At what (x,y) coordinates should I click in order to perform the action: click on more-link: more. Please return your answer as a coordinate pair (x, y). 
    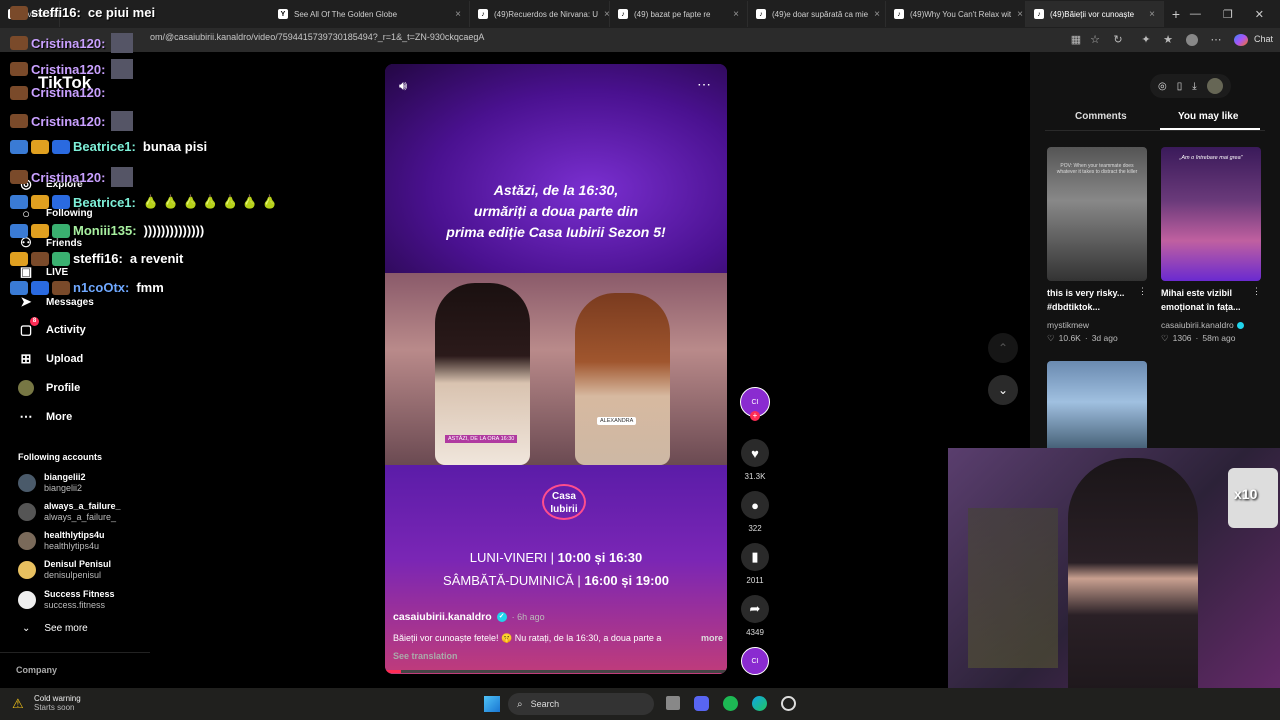
    Looking at the image, I should click on (712, 638).